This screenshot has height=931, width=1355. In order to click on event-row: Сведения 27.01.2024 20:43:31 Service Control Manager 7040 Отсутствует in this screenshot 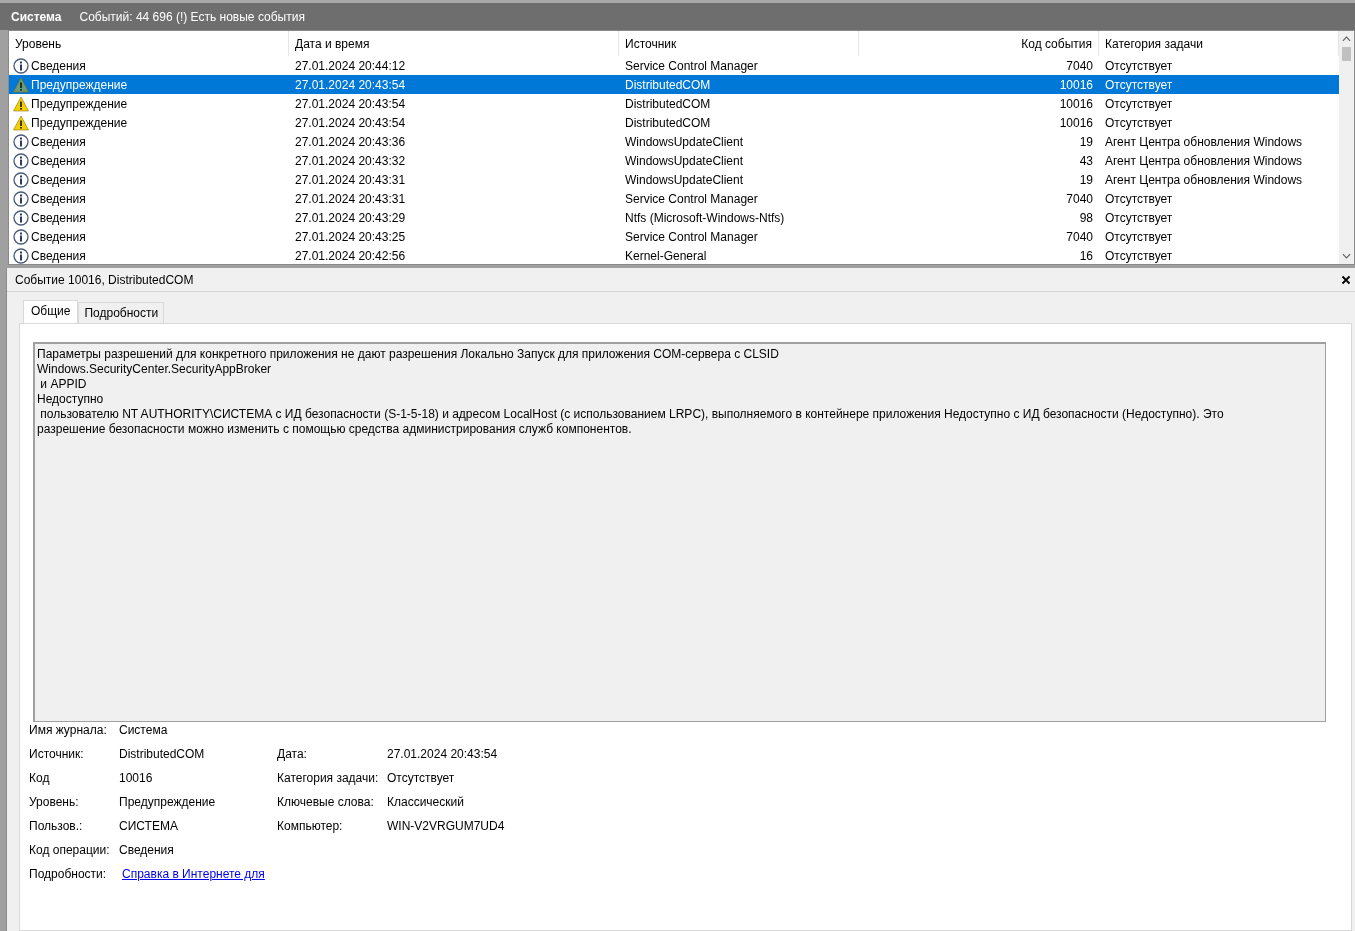, I will do `click(674, 198)`.